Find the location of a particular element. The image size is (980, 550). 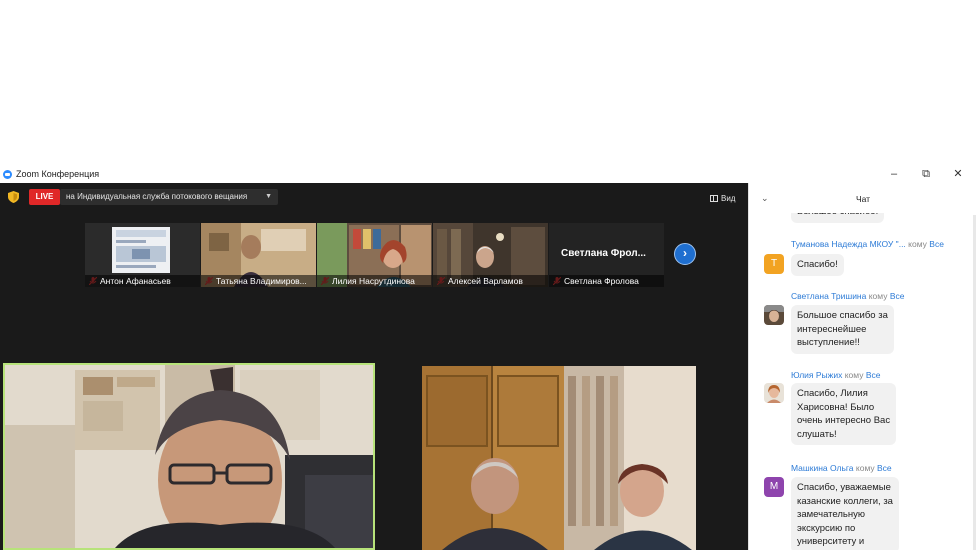

chevron-right-icon: › is located at coordinates (685, 253).